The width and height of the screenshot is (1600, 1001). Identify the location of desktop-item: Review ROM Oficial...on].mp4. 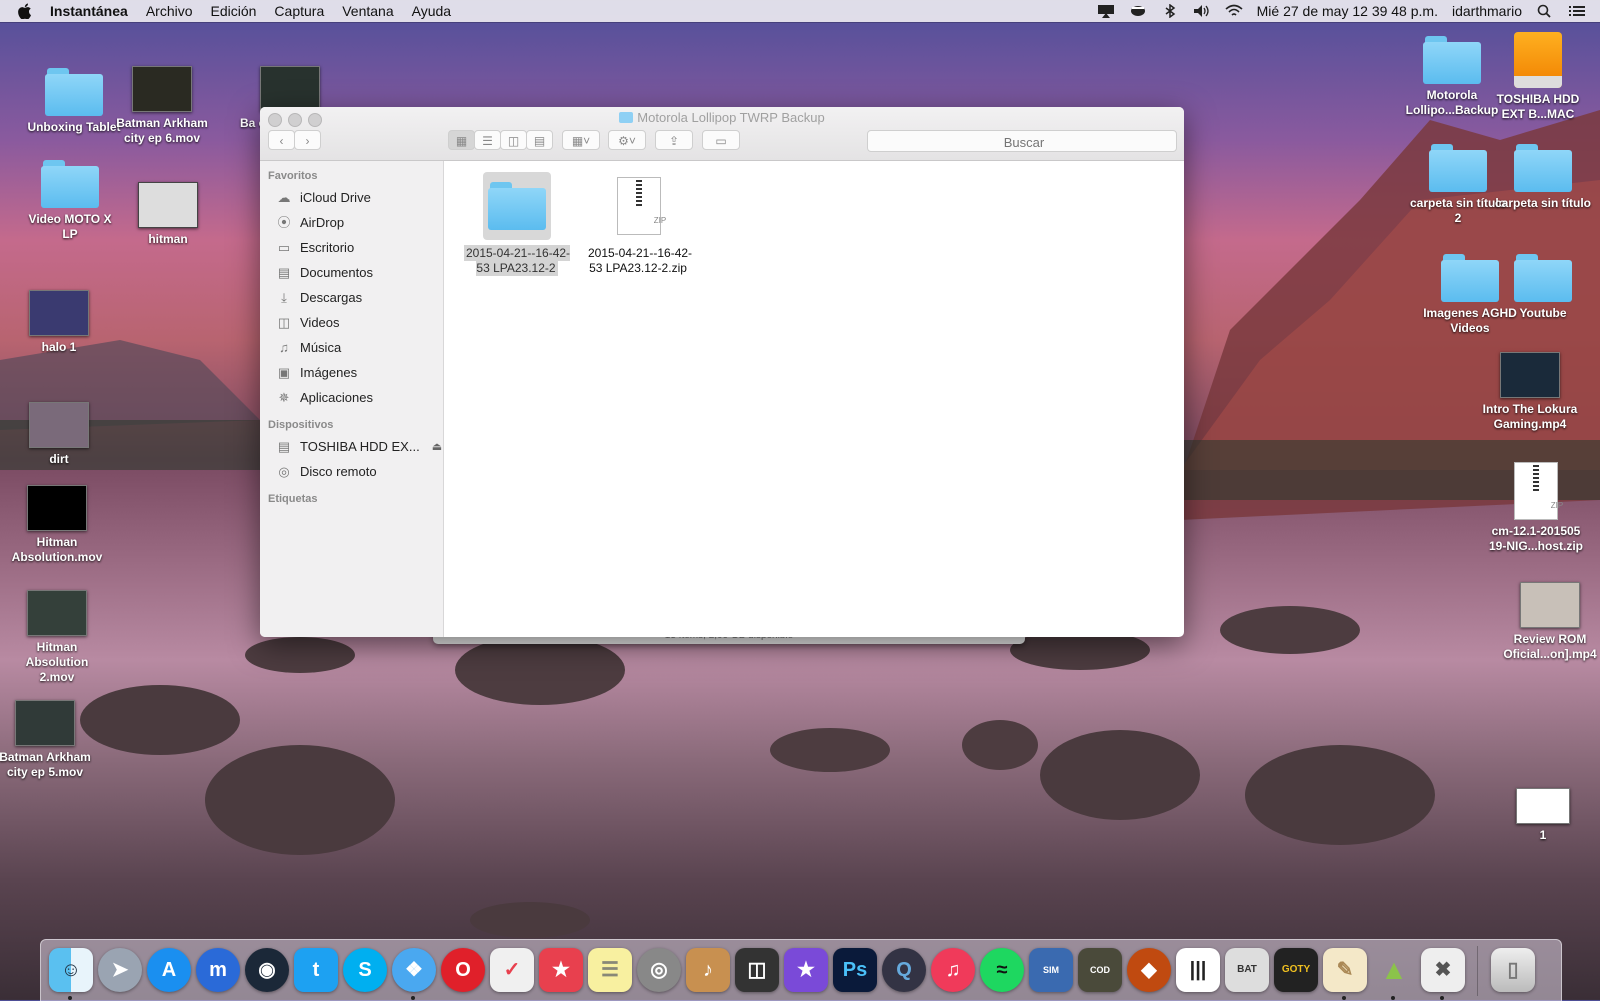
(1550, 622).